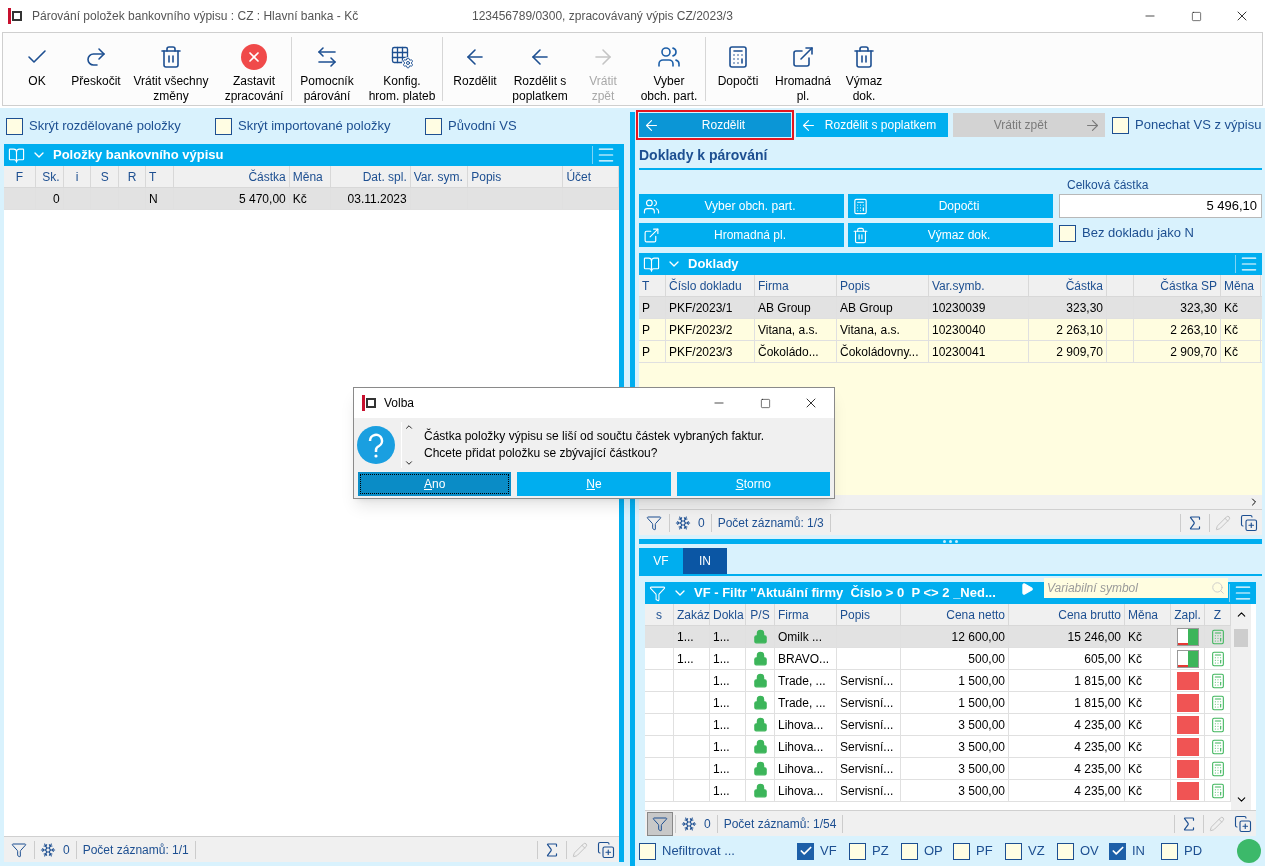 Image resolution: width=1265 pixels, height=866 pixels. I want to click on toolbar-button: OK, so click(37, 69).